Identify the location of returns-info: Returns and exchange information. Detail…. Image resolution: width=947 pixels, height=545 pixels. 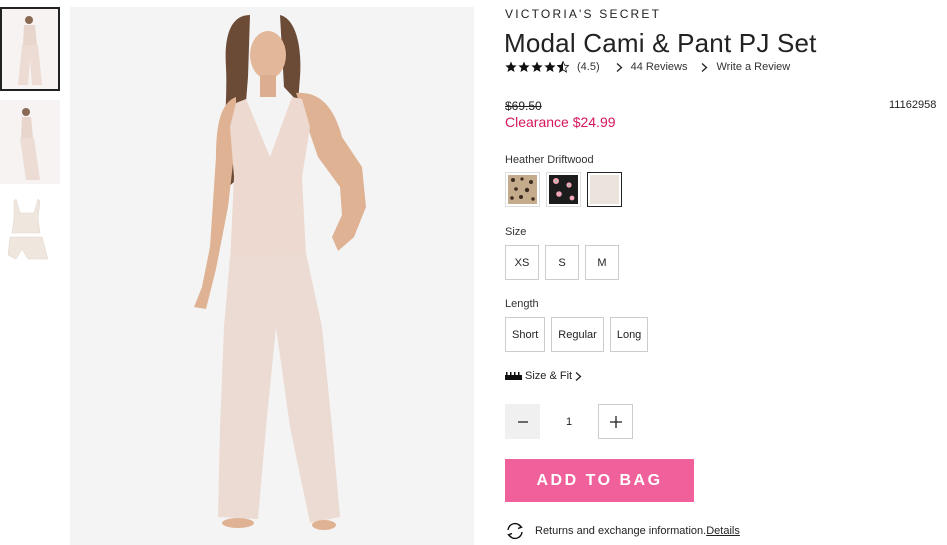
(622, 531).